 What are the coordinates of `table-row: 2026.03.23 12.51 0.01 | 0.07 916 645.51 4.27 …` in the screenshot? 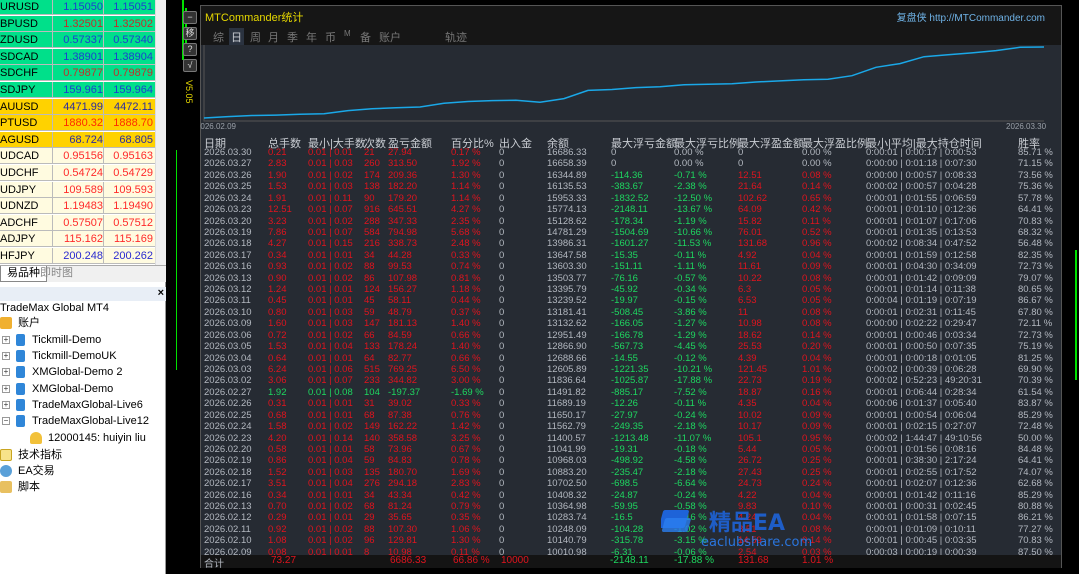 It's located at (631, 209).